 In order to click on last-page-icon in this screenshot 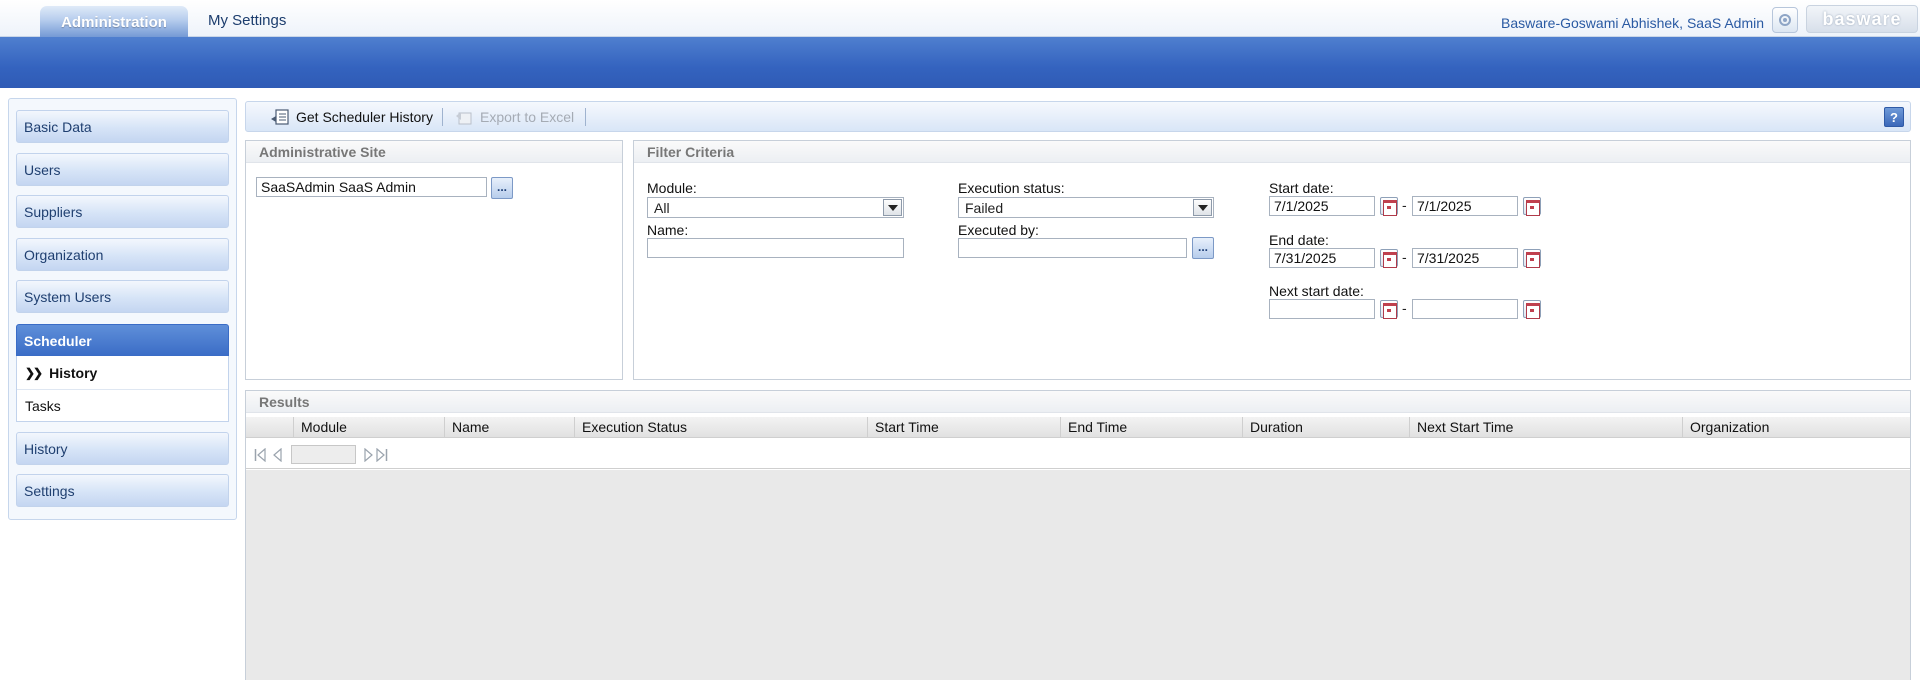, I will do `click(382, 455)`.